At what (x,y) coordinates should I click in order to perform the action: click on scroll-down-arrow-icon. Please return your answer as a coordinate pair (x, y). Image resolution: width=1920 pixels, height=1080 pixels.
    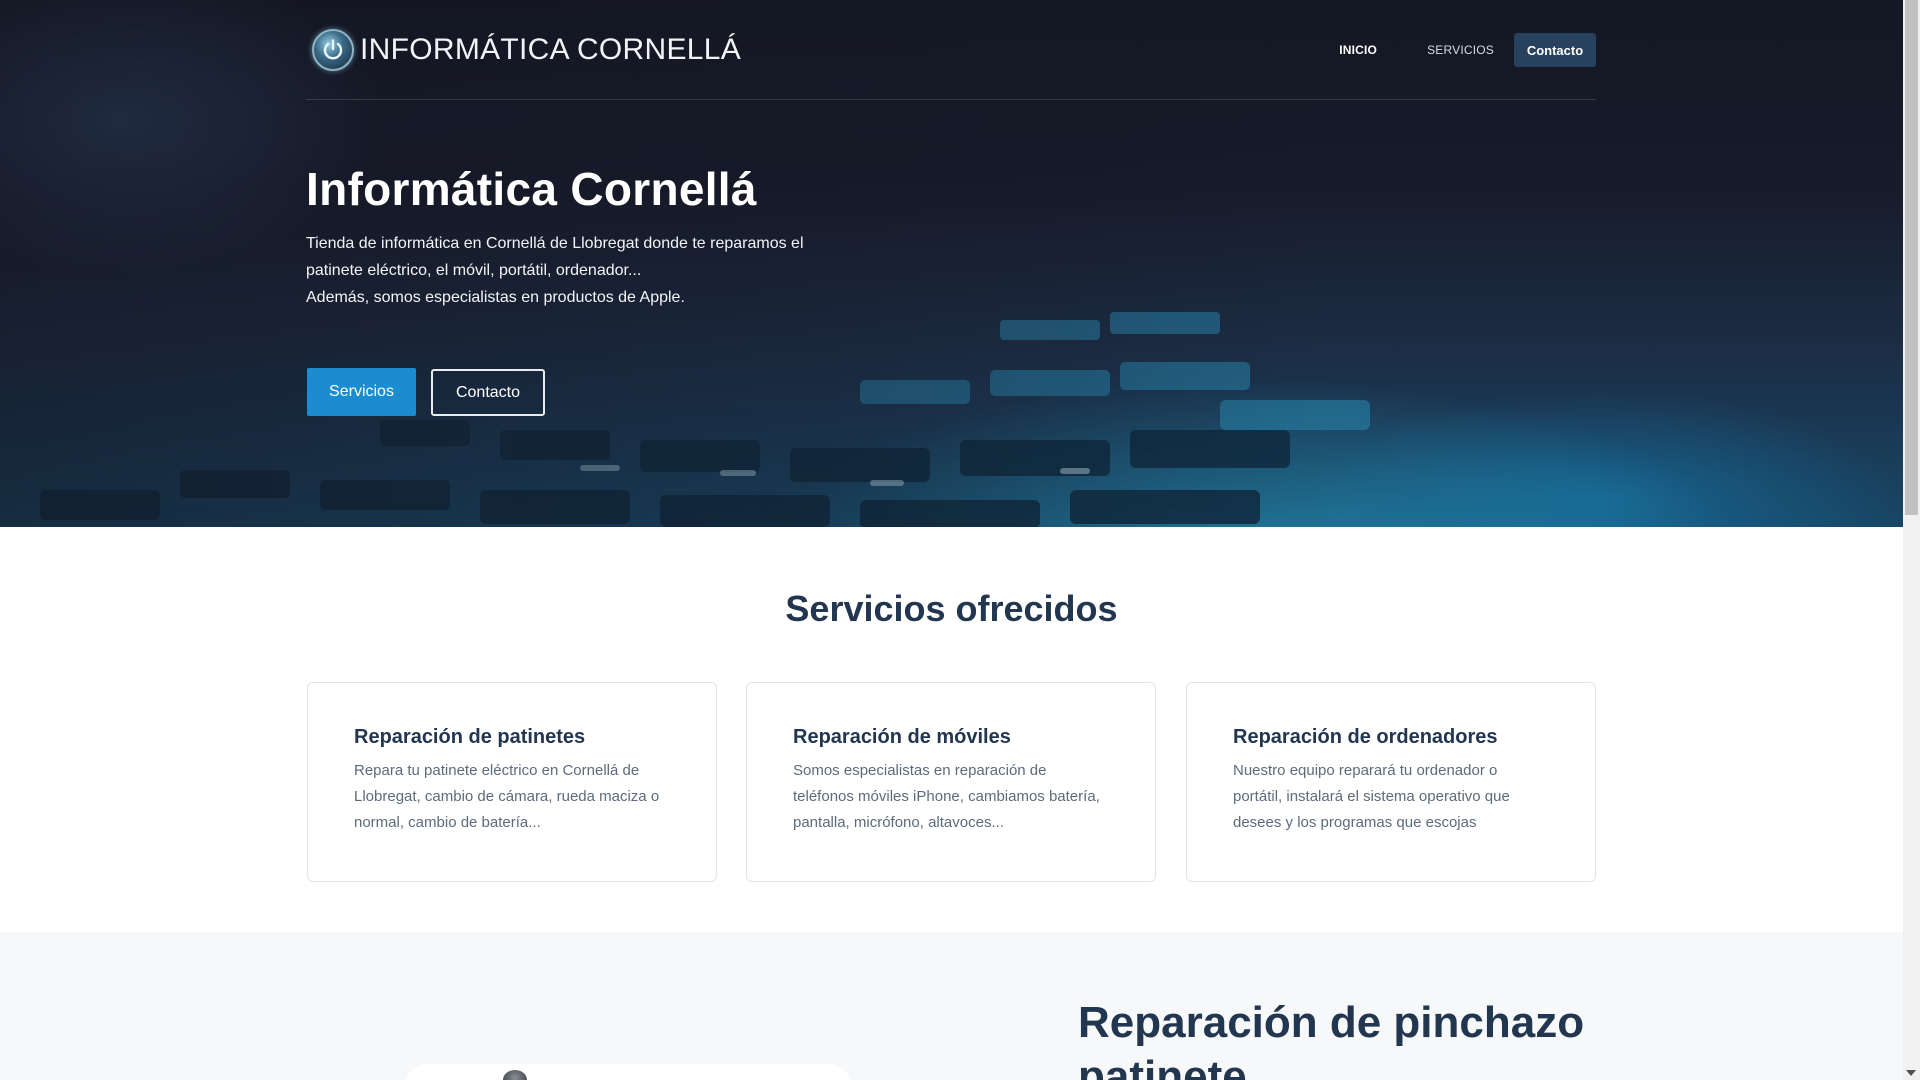
    Looking at the image, I should click on (1911, 1073).